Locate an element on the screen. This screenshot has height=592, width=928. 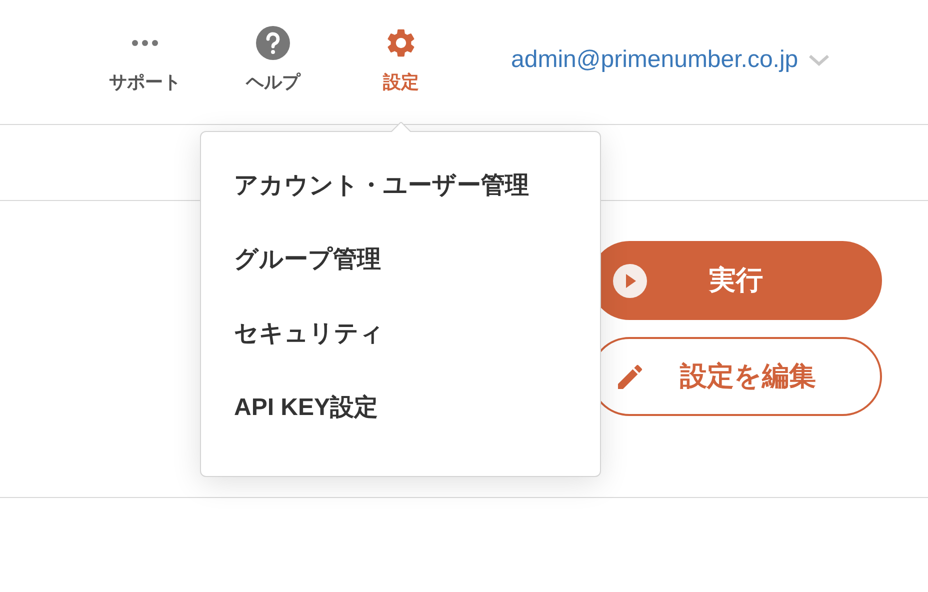
help-icon is located at coordinates (273, 43).